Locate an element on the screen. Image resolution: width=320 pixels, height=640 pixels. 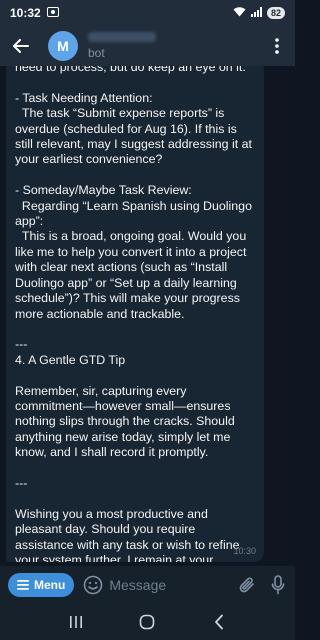
emoji-button is located at coordinates (93, 585).